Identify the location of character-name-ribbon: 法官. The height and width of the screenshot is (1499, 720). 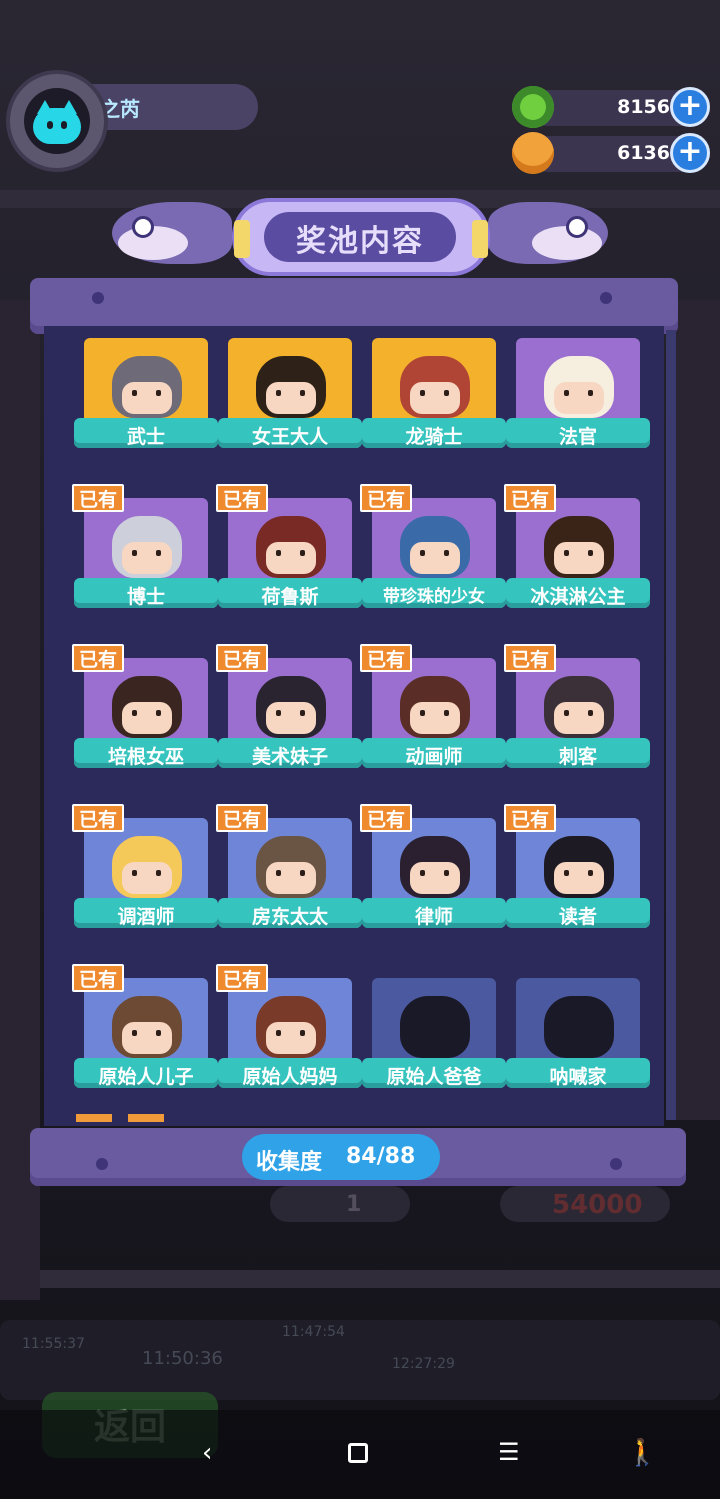
(578, 432).